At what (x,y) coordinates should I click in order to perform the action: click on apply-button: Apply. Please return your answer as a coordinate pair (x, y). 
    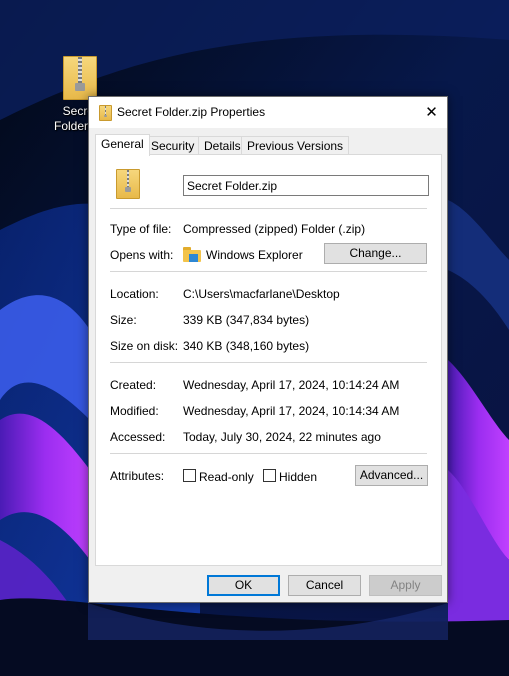
    Looking at the image, I should click on (405, 585).